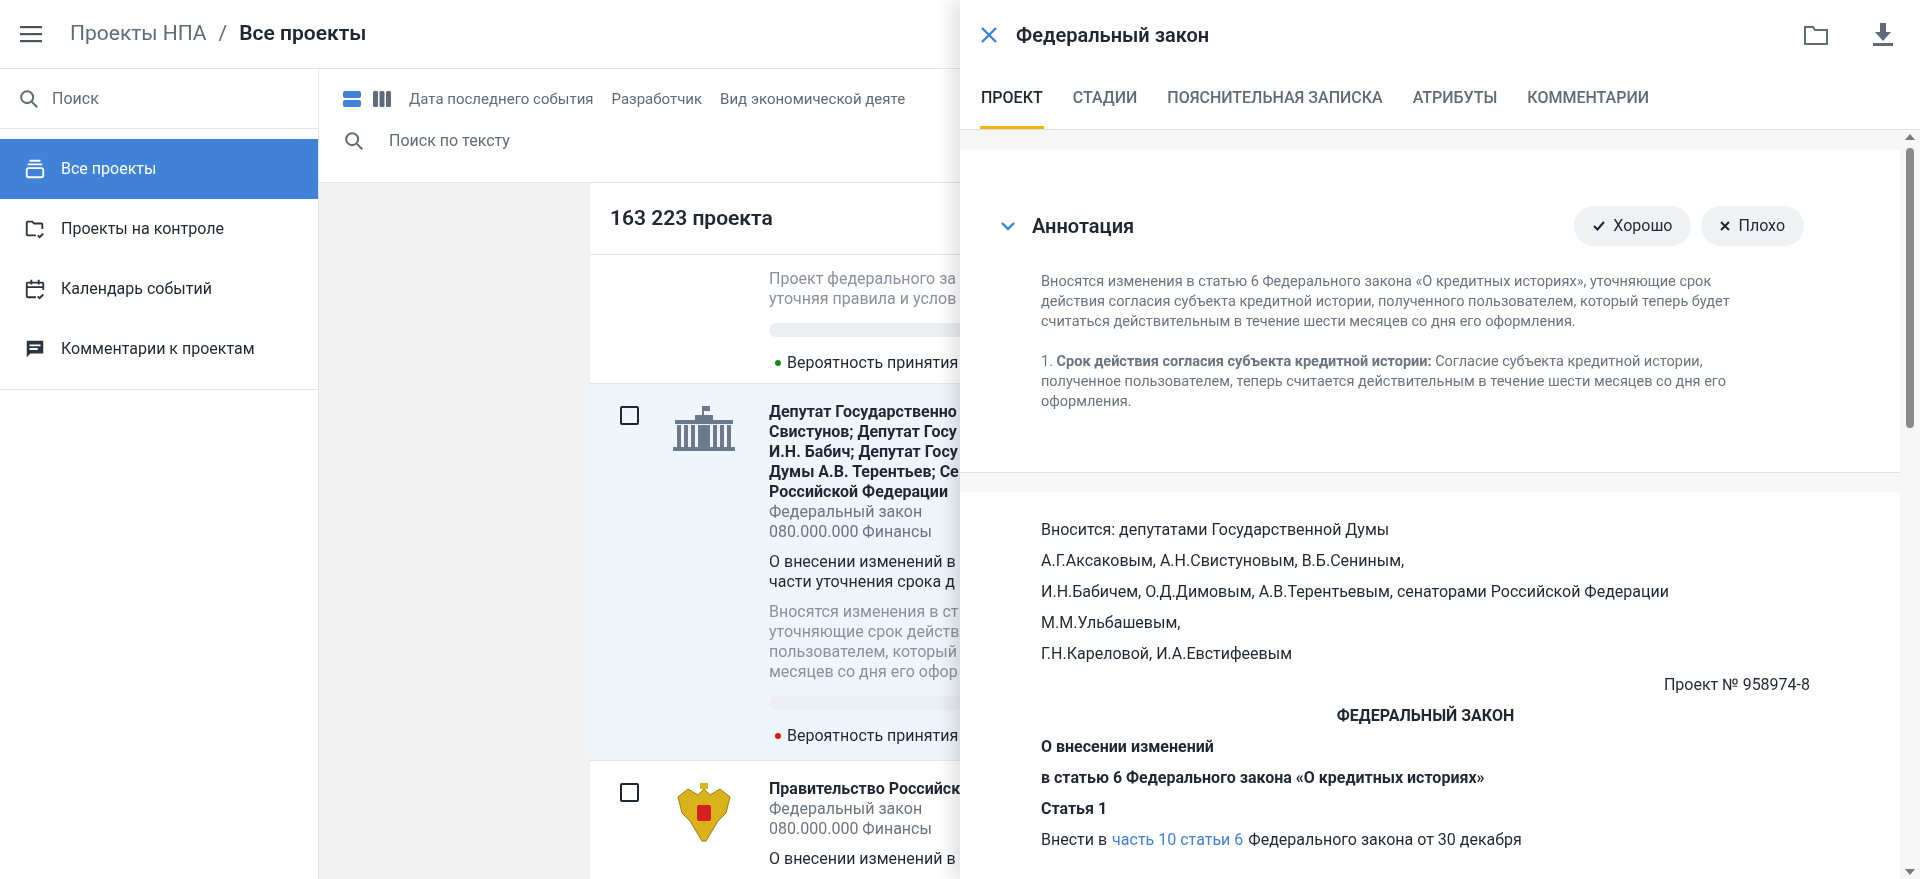  What do you see at coordinates (1216, 530) in the screenshot?
I see `document-line: Вносится: депутатами Государственной Думы` at bounding box center [1216, 530].